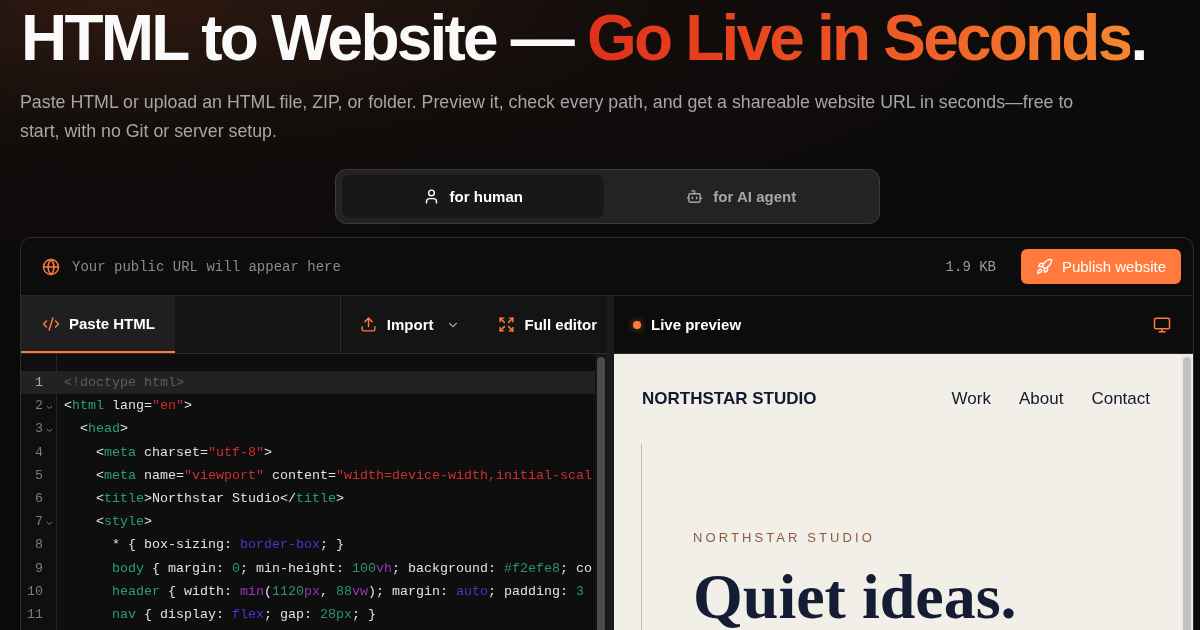  Describe the element at coordinates (547, 324) in the screenshot. I see `full-editor-button: Full editor` at that location.